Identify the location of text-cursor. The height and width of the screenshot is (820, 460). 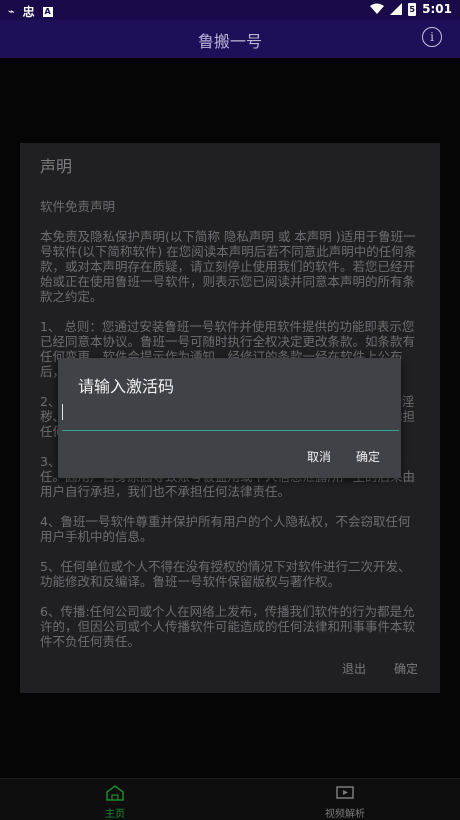
(62, 412).